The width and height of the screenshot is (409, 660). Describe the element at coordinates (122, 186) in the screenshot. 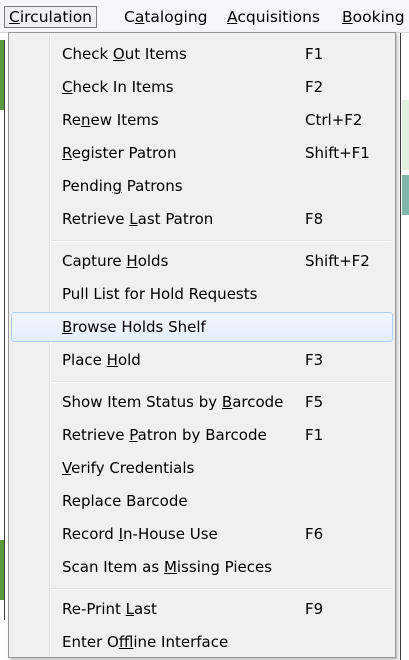

I see `menu-item-label: Pending Patrons` at that location.